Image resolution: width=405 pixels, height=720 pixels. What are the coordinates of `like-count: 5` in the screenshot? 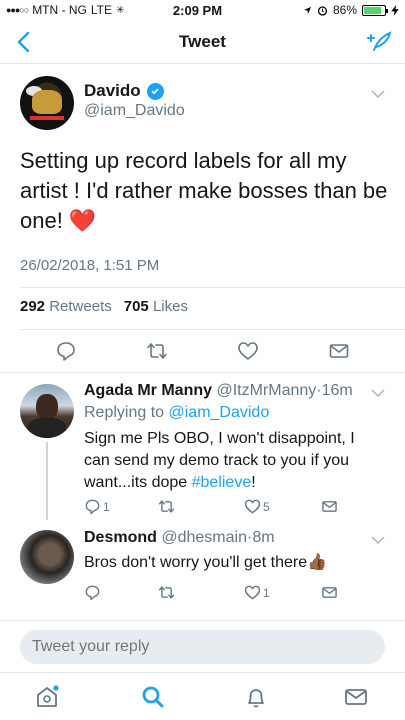 It's located at (266, 506).